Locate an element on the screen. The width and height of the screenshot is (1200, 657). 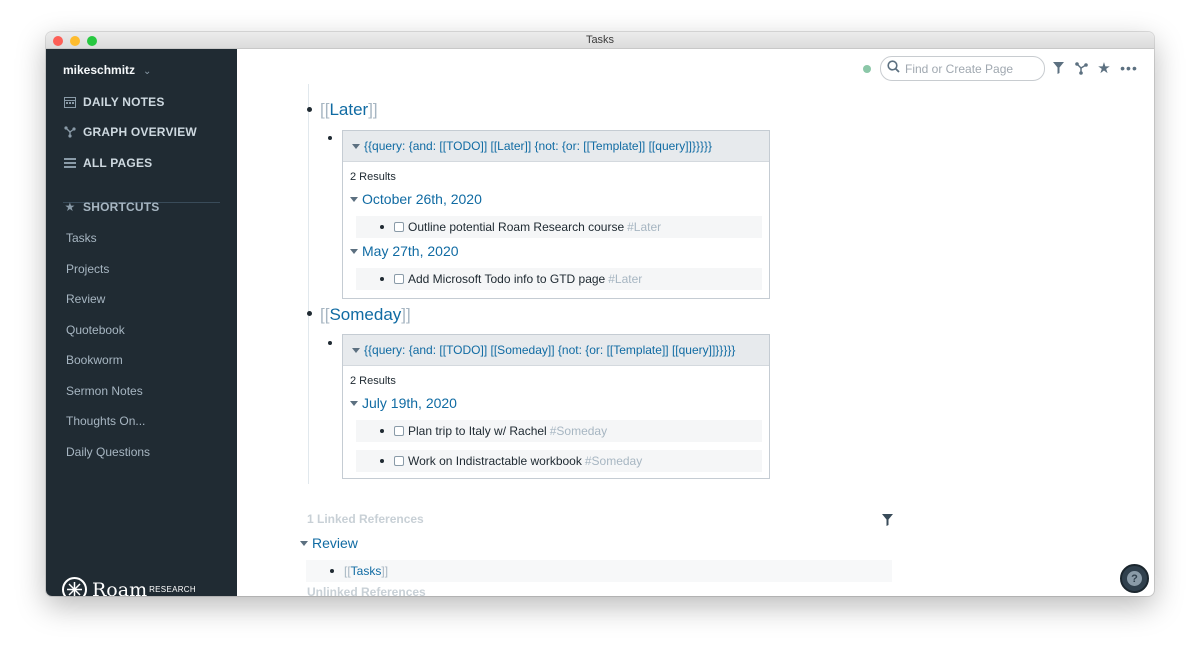
nav-all-pages-label: ALL PAGES is located at coordinates (118, 163).